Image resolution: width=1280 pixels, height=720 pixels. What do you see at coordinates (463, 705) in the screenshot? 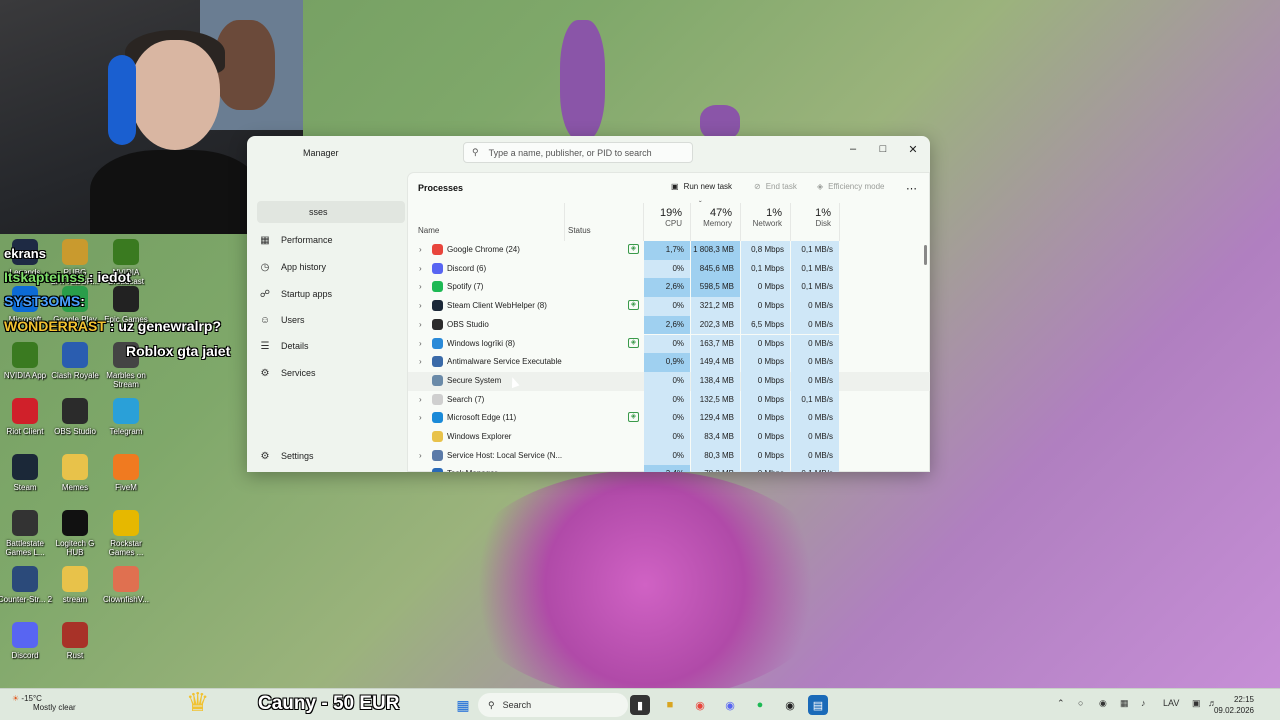
I see `start-button: ▦` at bounding box center [463, 705].